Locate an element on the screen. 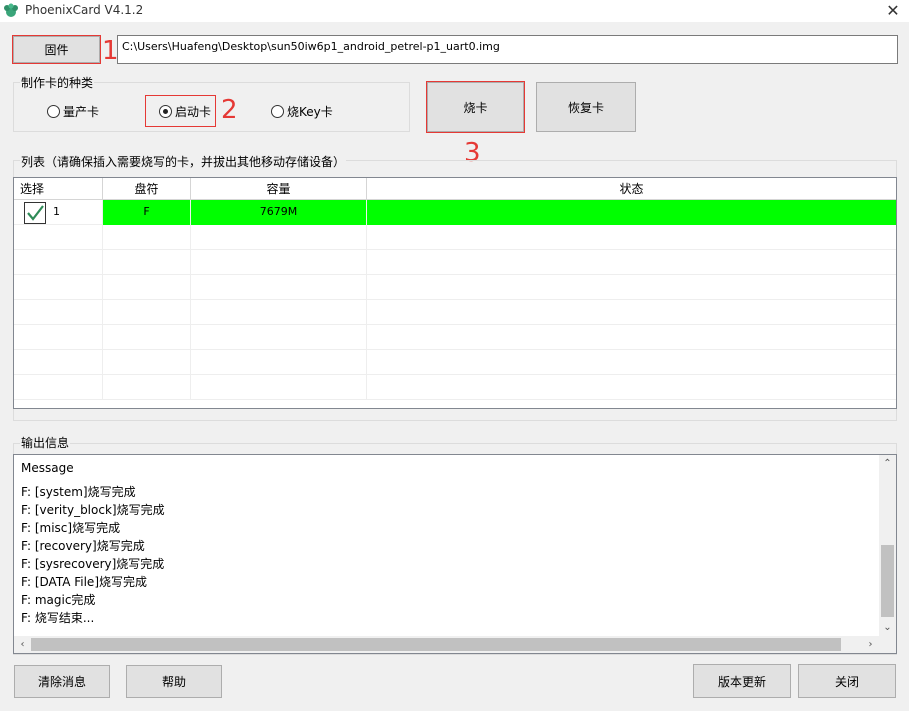 This screenshot has width=909, height=711. select-cell: 1 is located at coordinates (58, 212).